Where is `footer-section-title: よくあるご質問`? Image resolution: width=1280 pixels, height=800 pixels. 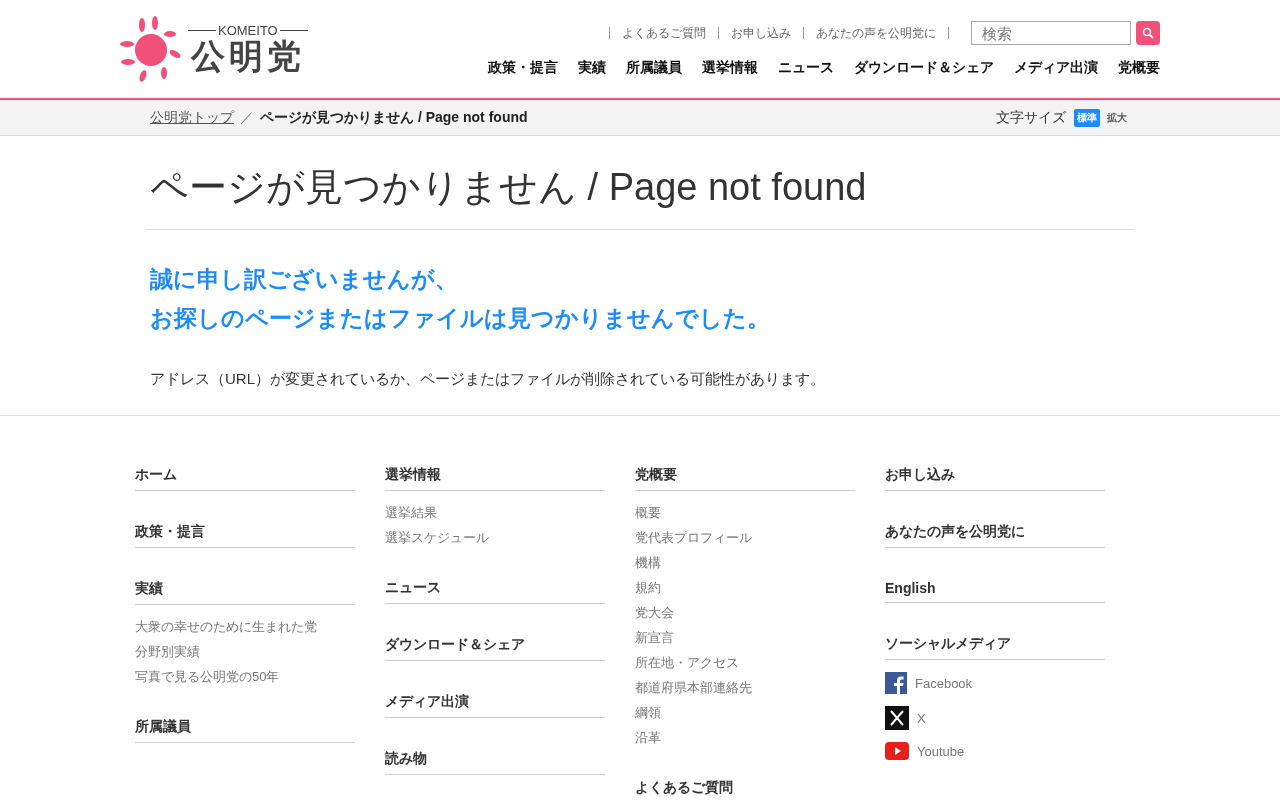
footer-section-title: よくあるご質問 is located at coordinates (745, 789).